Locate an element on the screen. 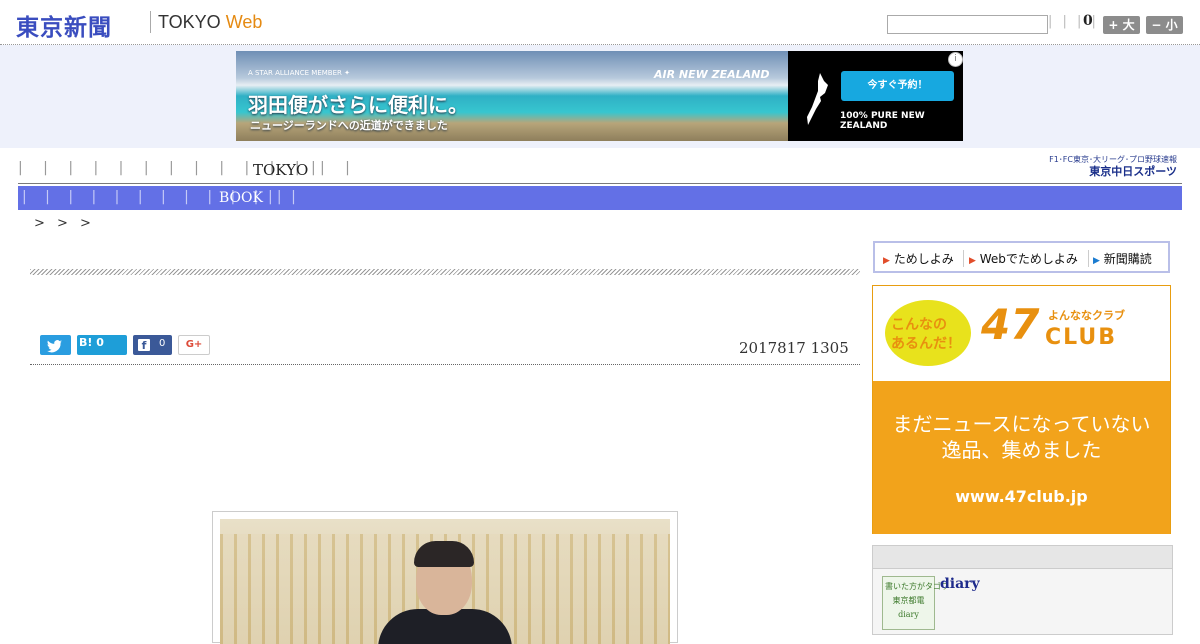 Image resolution: width=1200 pixels, height=644 pixels. sidebar-tabs: ▶ ためしよみ ▶ Webでためしよみ ▶ 新聞購読 is located at coordinates (1021, 257).